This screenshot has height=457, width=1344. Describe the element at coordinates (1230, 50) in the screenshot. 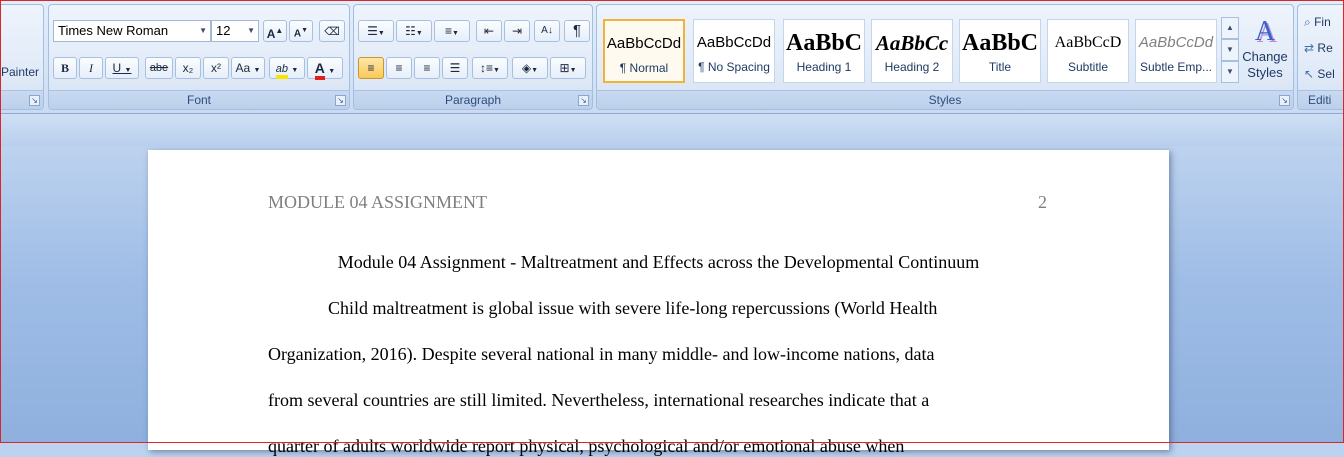

I see `gallery-scroll-down-button: ▼` at that location.